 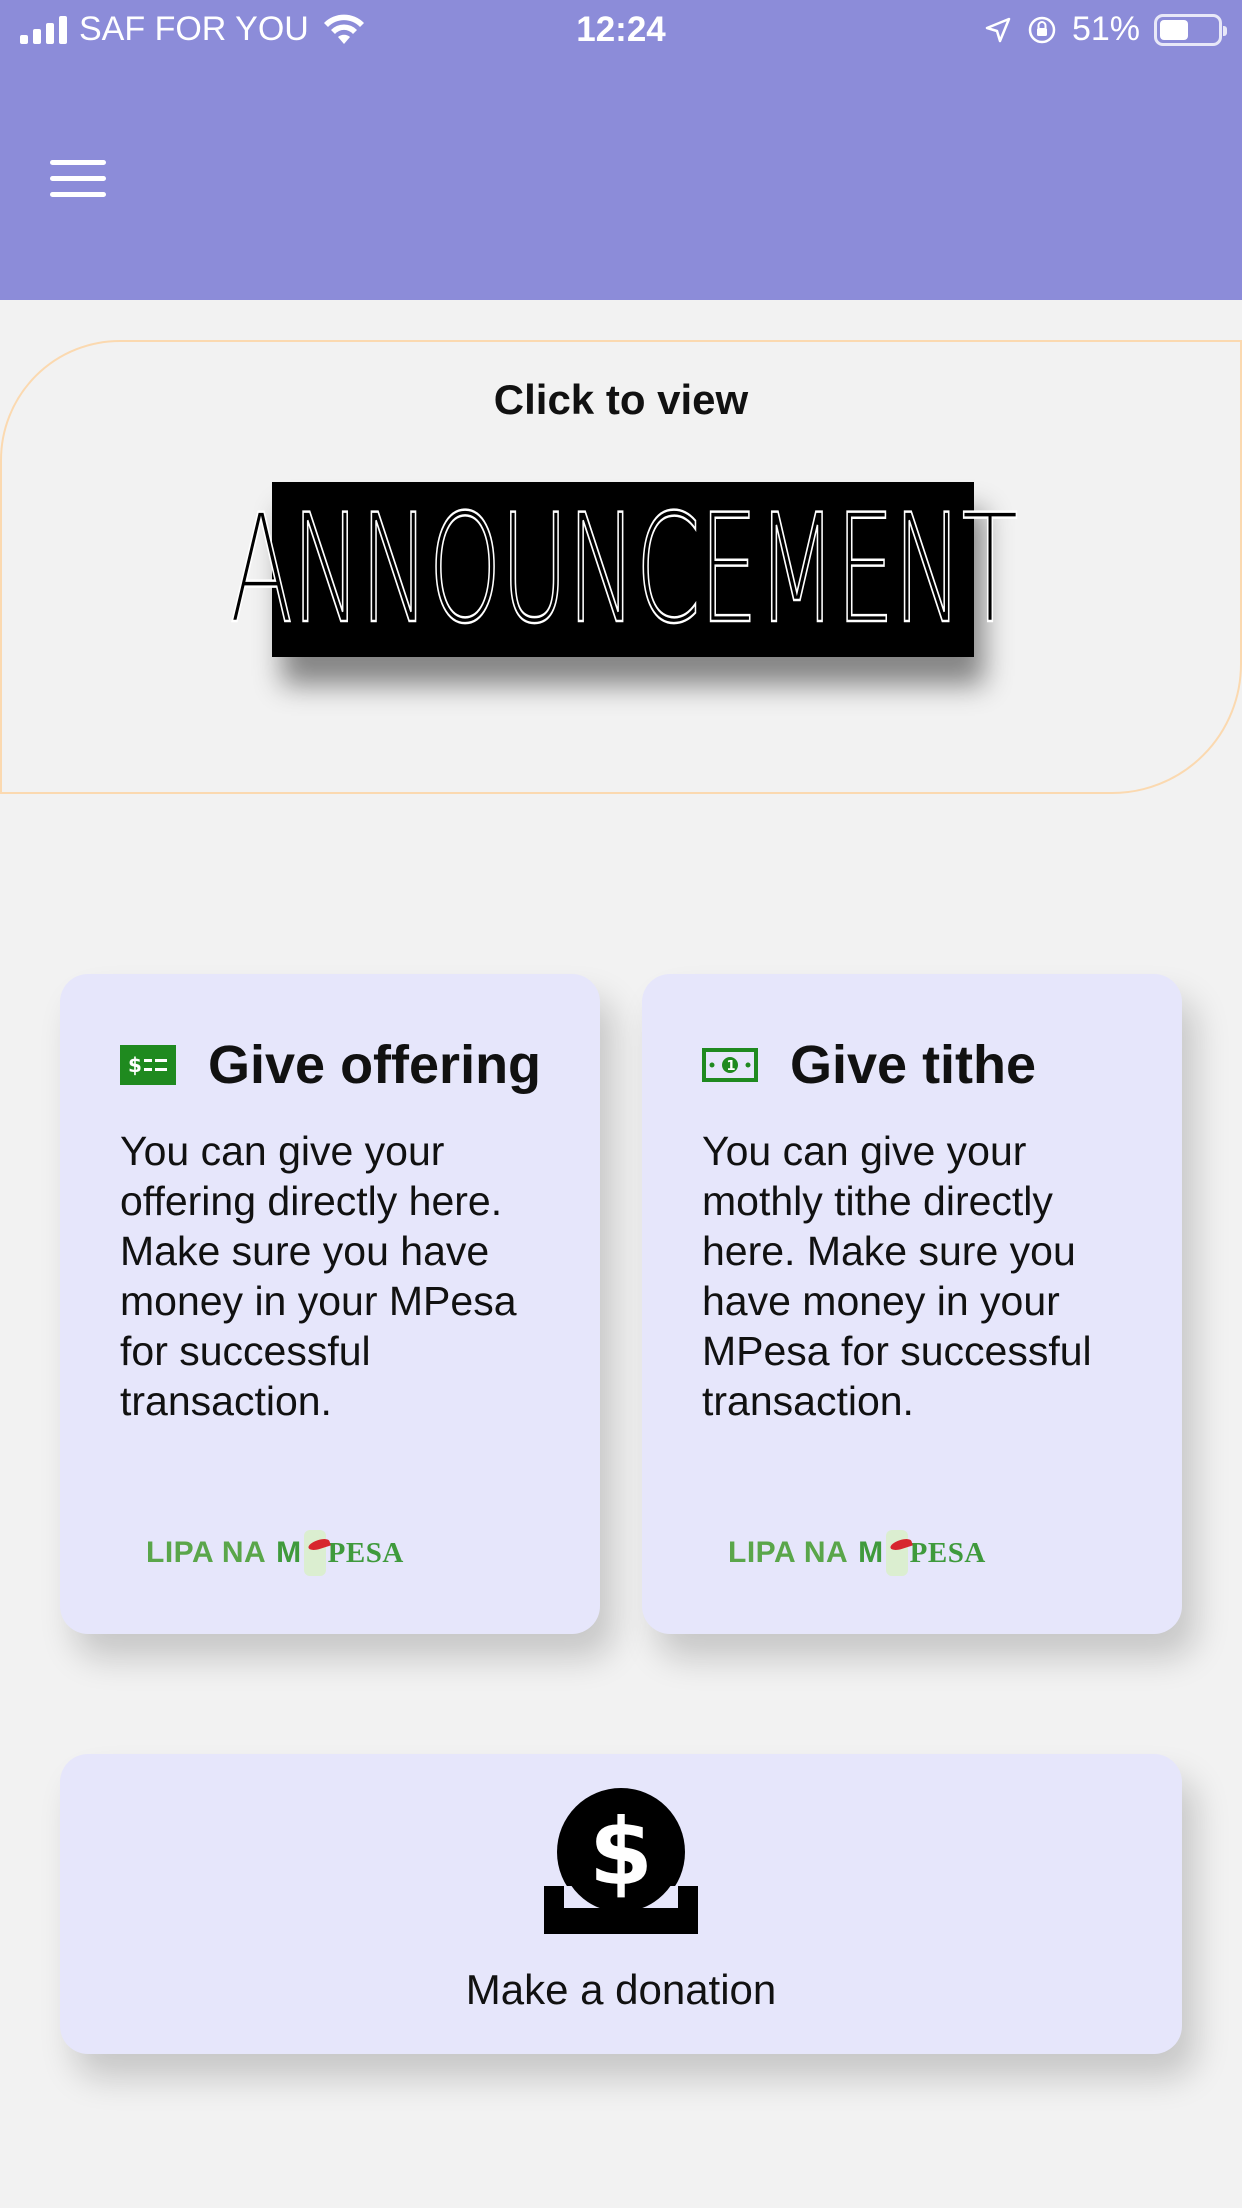 I want to click on svg-text: 1, so click(x=731, y=1066).